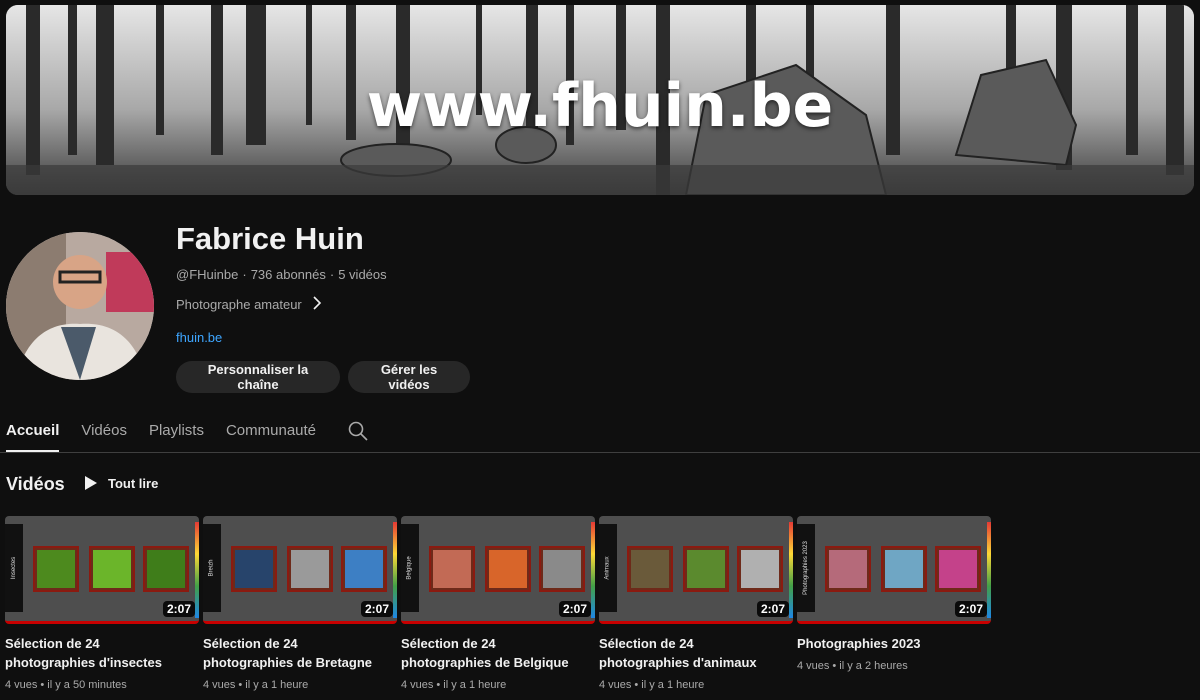  I want to click on play-icon, so click(91, 483).